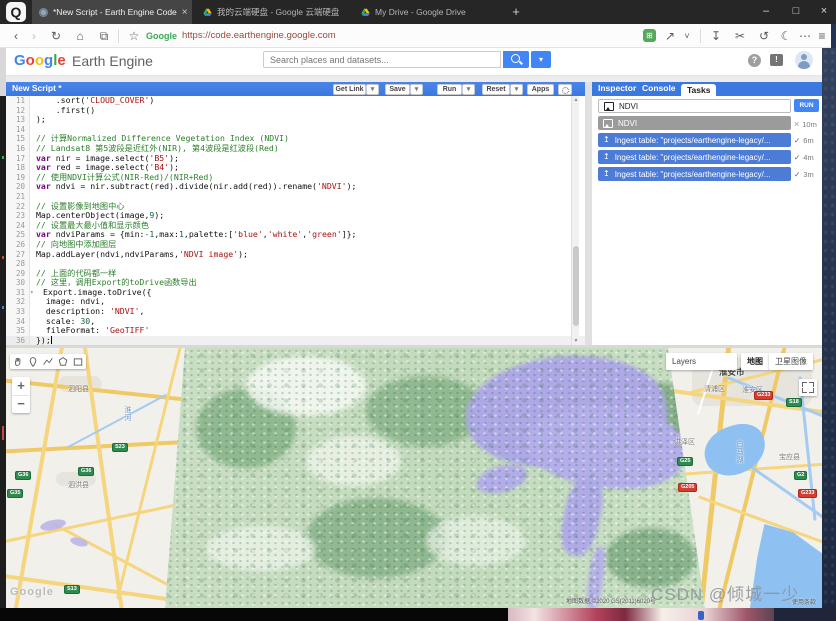 The image size is (836, 621). What do you see at coordinates (804, 60) in the screenshot?
I see `avatar` at bounding box center [804, 60].